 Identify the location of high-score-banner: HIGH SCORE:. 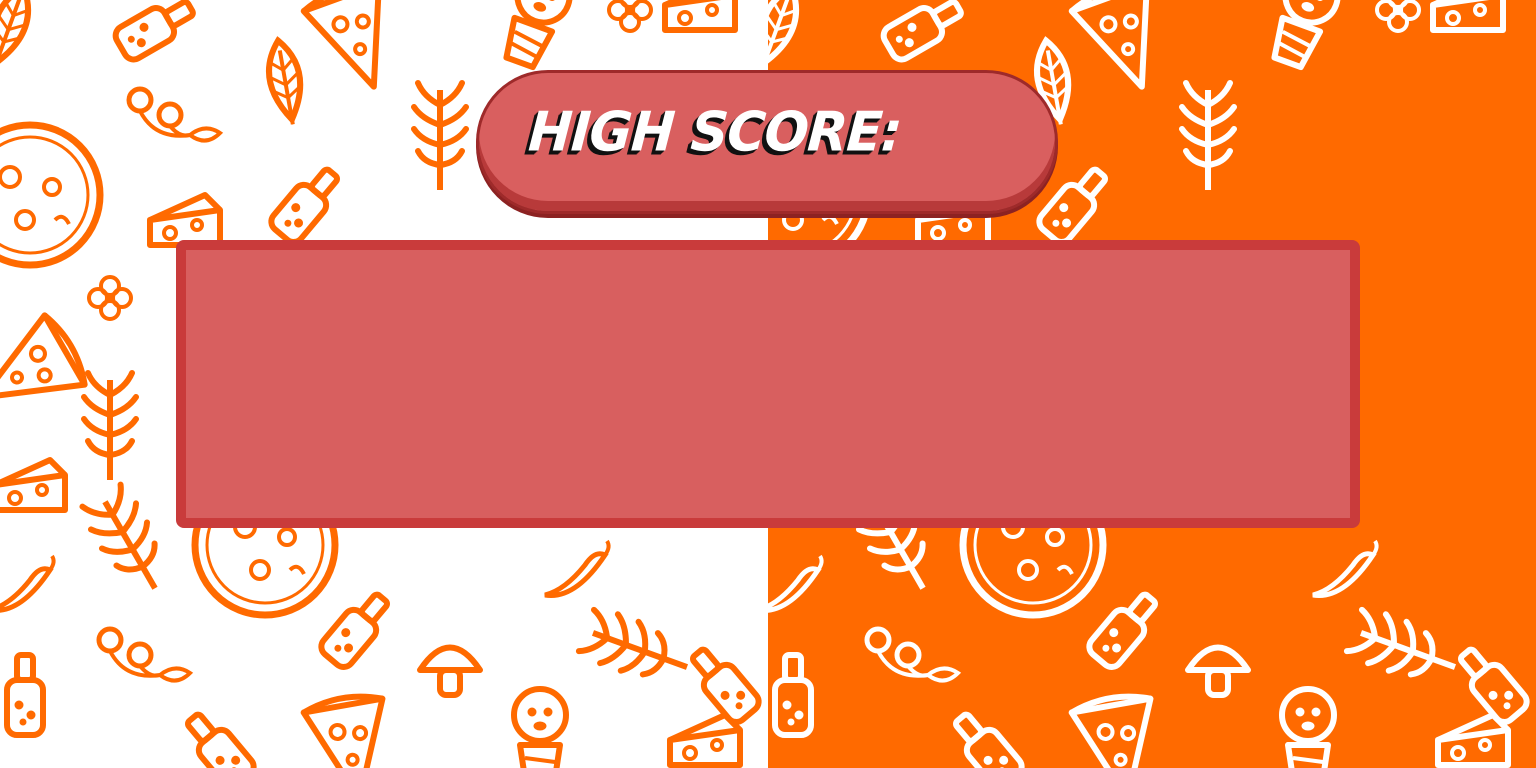
(767, 142).